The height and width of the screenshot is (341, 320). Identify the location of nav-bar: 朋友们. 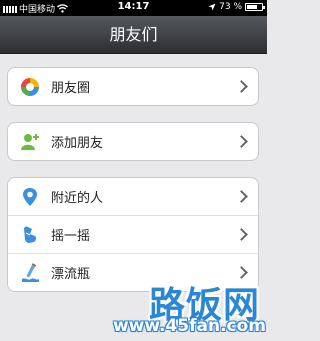
(133, 35).